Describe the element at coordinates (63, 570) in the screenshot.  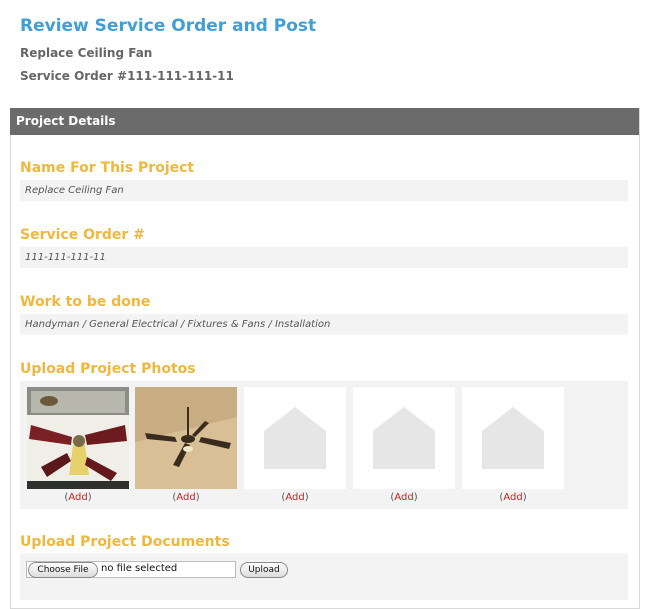
I see `choose-file-button: Choose File` at that location.